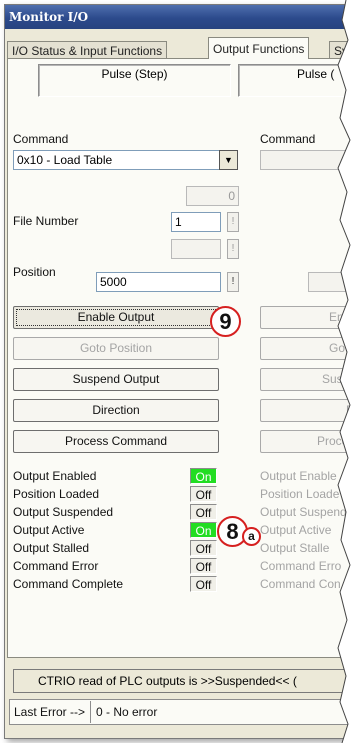 This screenshot has width=360, height=743. What do you see at coordinates (348, 371) in the screenshot?
I see `torn-edge` at bounding box center [348, 371].